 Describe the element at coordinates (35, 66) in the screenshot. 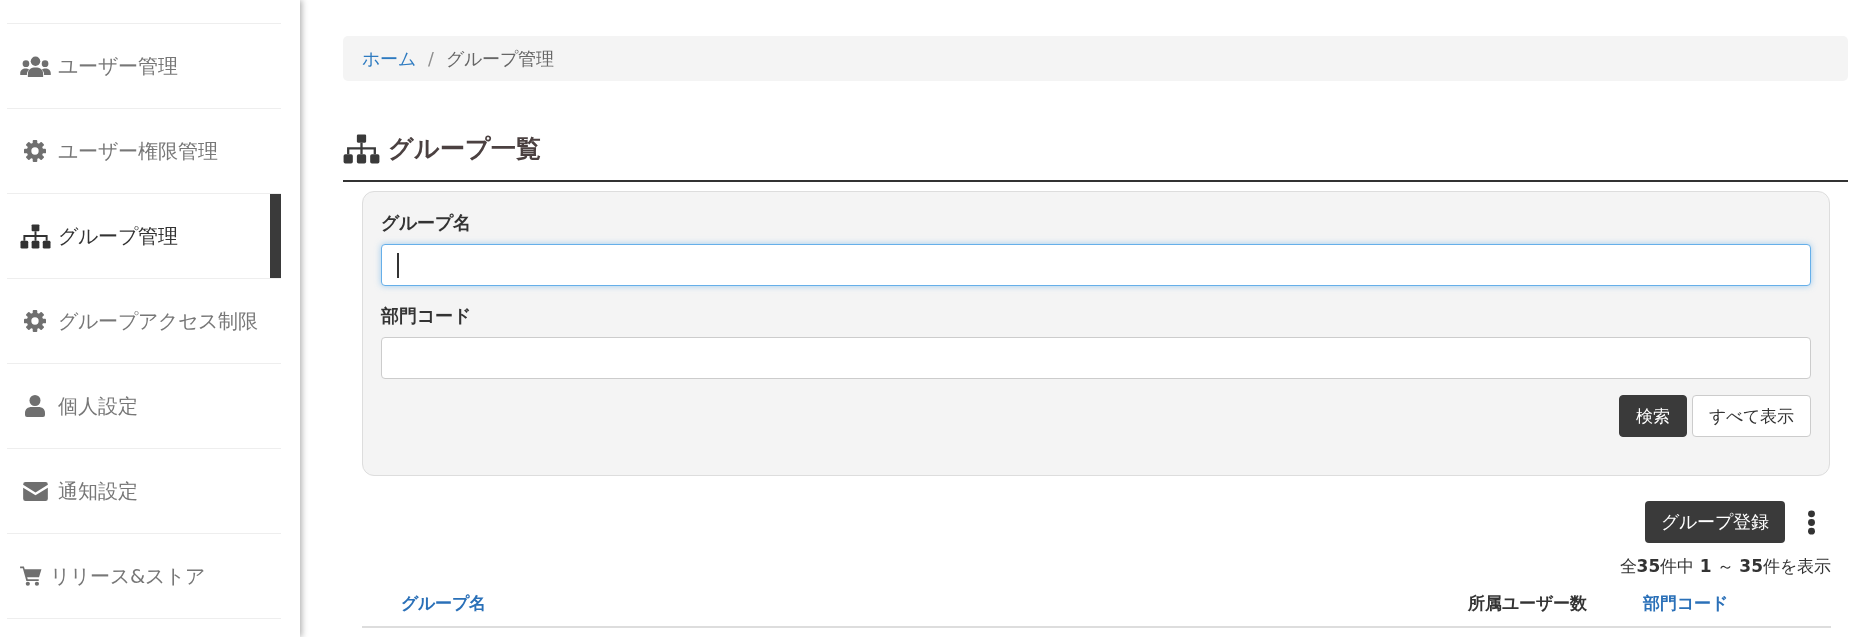

I see `users-icon` at that location.